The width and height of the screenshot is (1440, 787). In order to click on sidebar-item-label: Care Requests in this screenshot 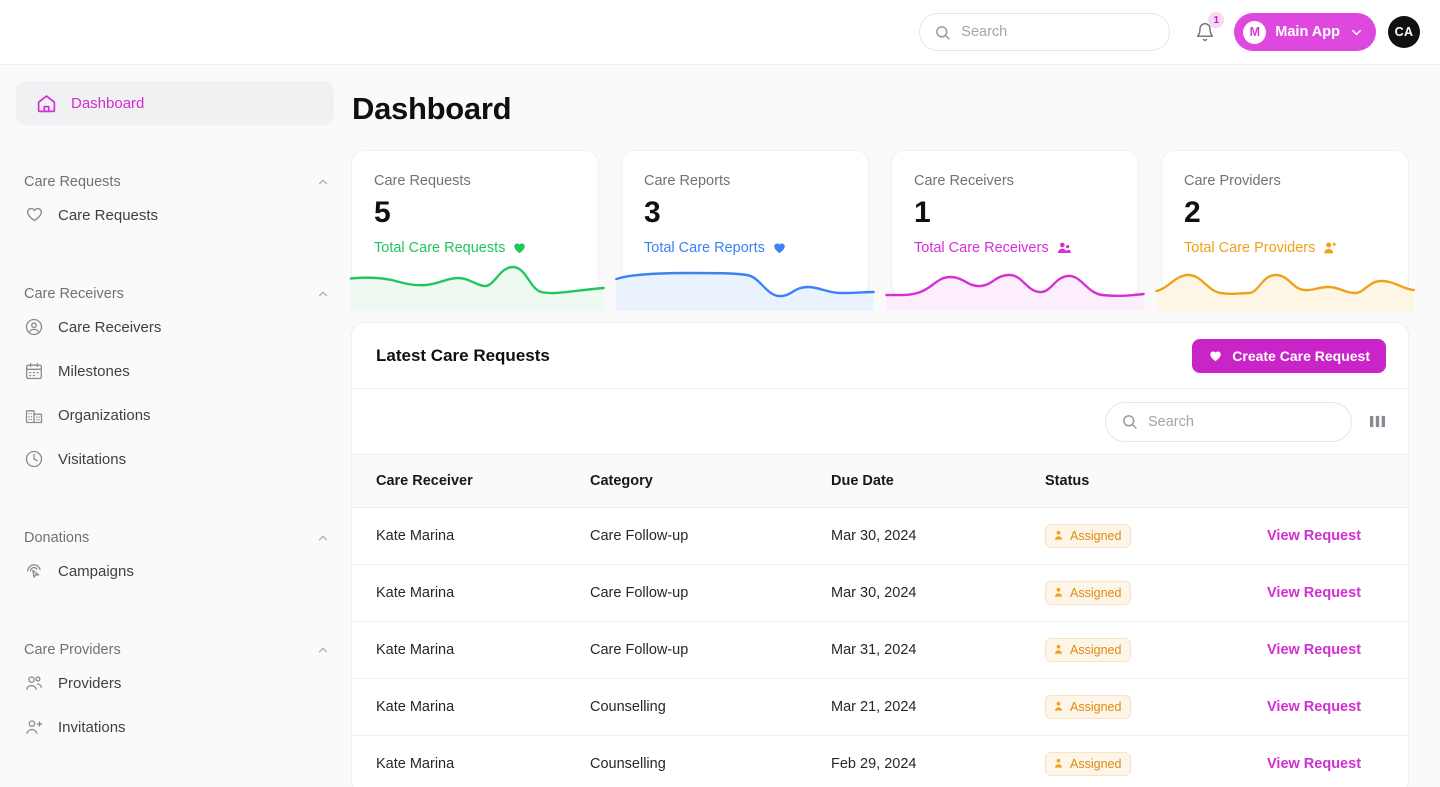, I will do `click(108, 215)`.